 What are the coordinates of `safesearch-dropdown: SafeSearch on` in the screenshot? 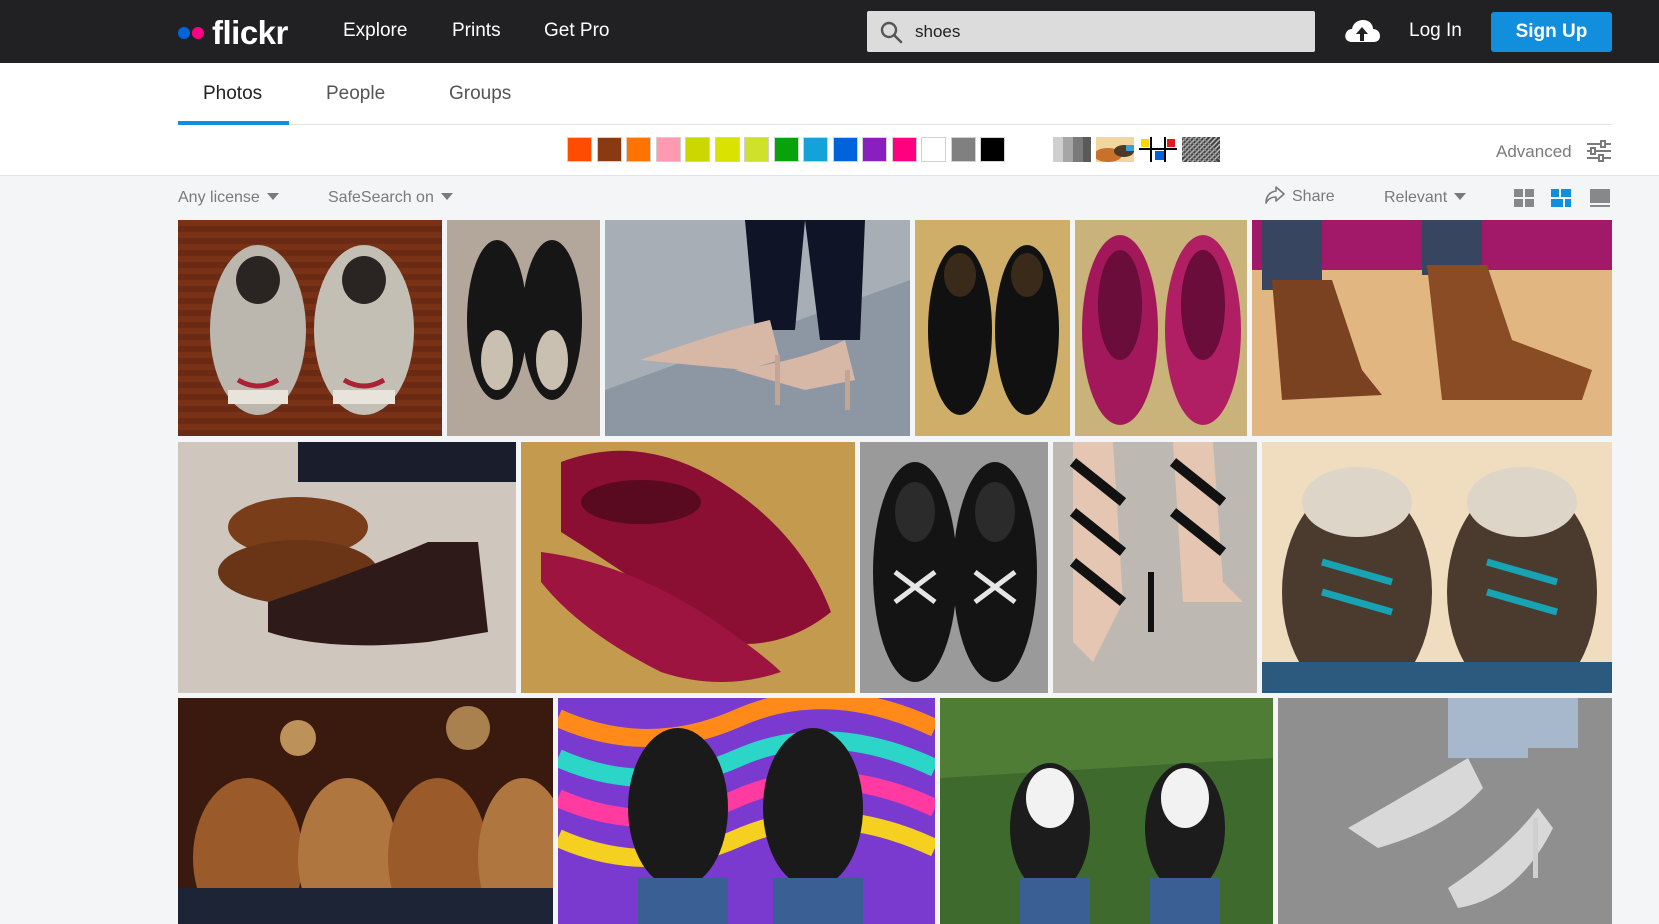 It's located at (390, 198).